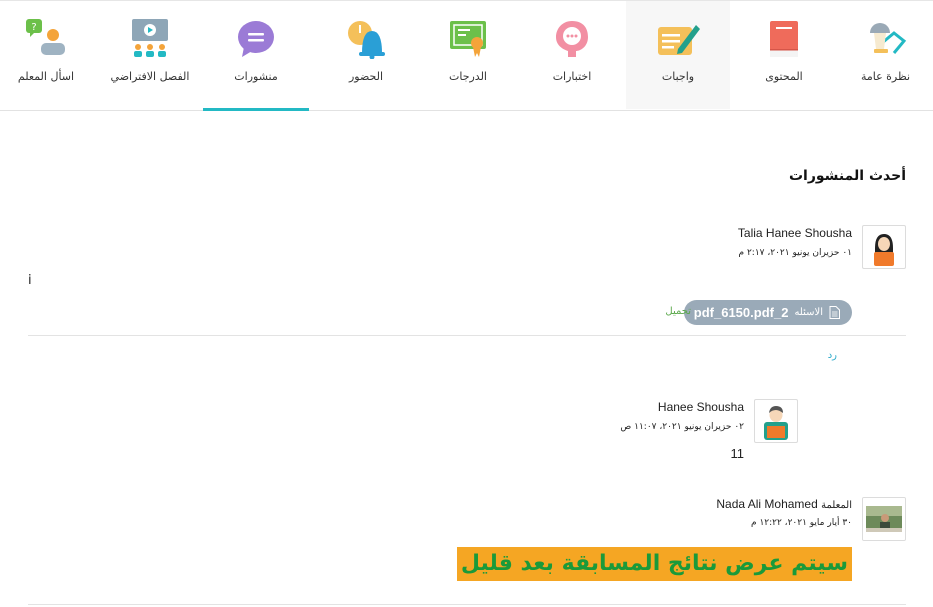  Describe the element at coordinates (784, 76) in the screenshot. I see `tab-label: المحتوى` at that location.